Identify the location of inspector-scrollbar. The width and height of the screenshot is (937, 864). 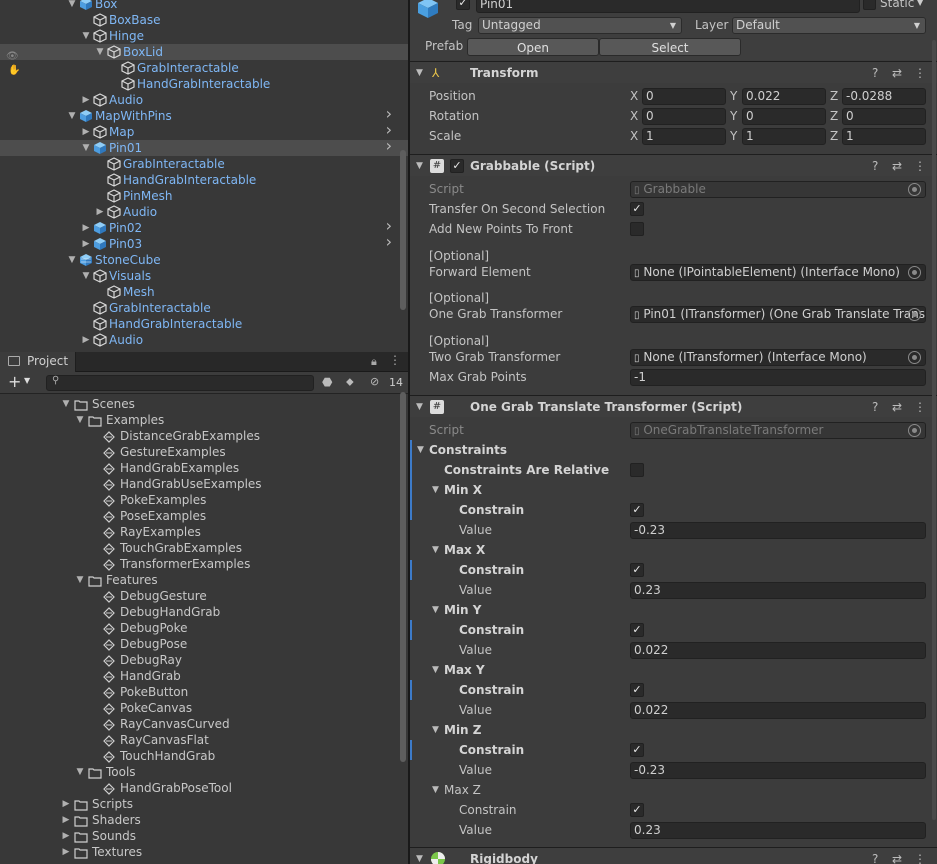
(934, 430).